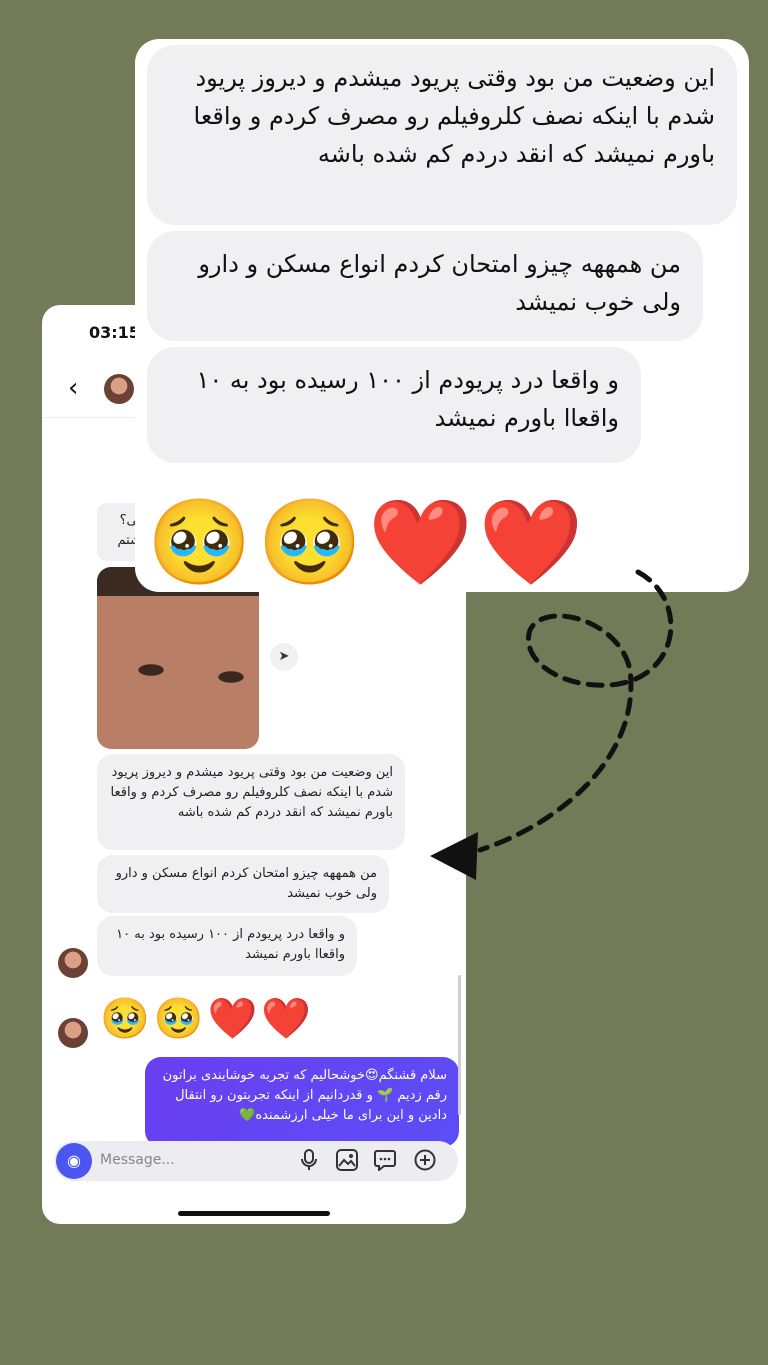 This screenshot has height=1365, width=768. I want to click on plus-circle-icon, so click(425, 1163).